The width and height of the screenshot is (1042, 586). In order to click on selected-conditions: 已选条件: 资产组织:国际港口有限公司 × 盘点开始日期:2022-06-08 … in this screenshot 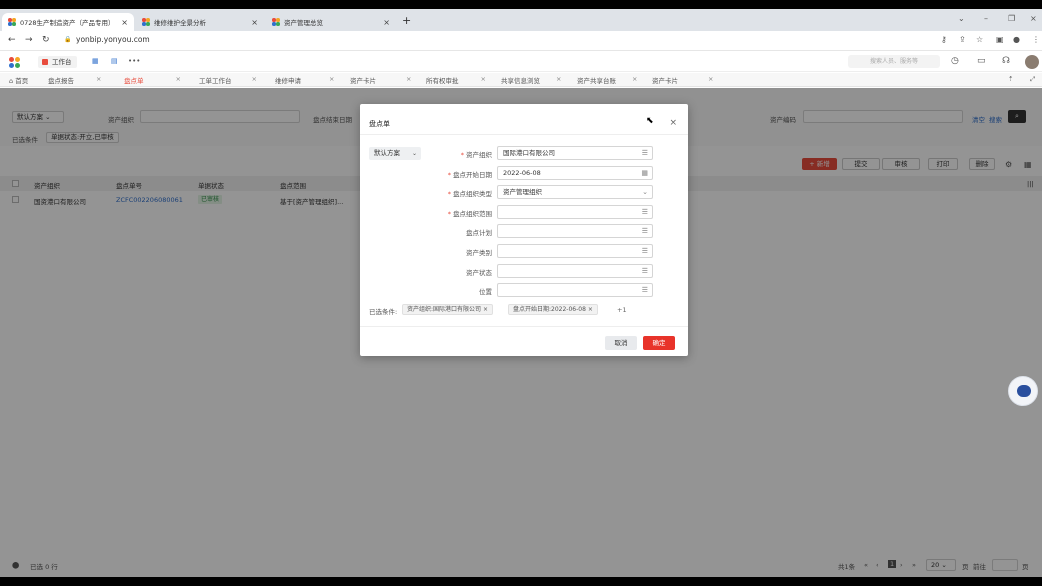, I will do `click(524, 310)`.